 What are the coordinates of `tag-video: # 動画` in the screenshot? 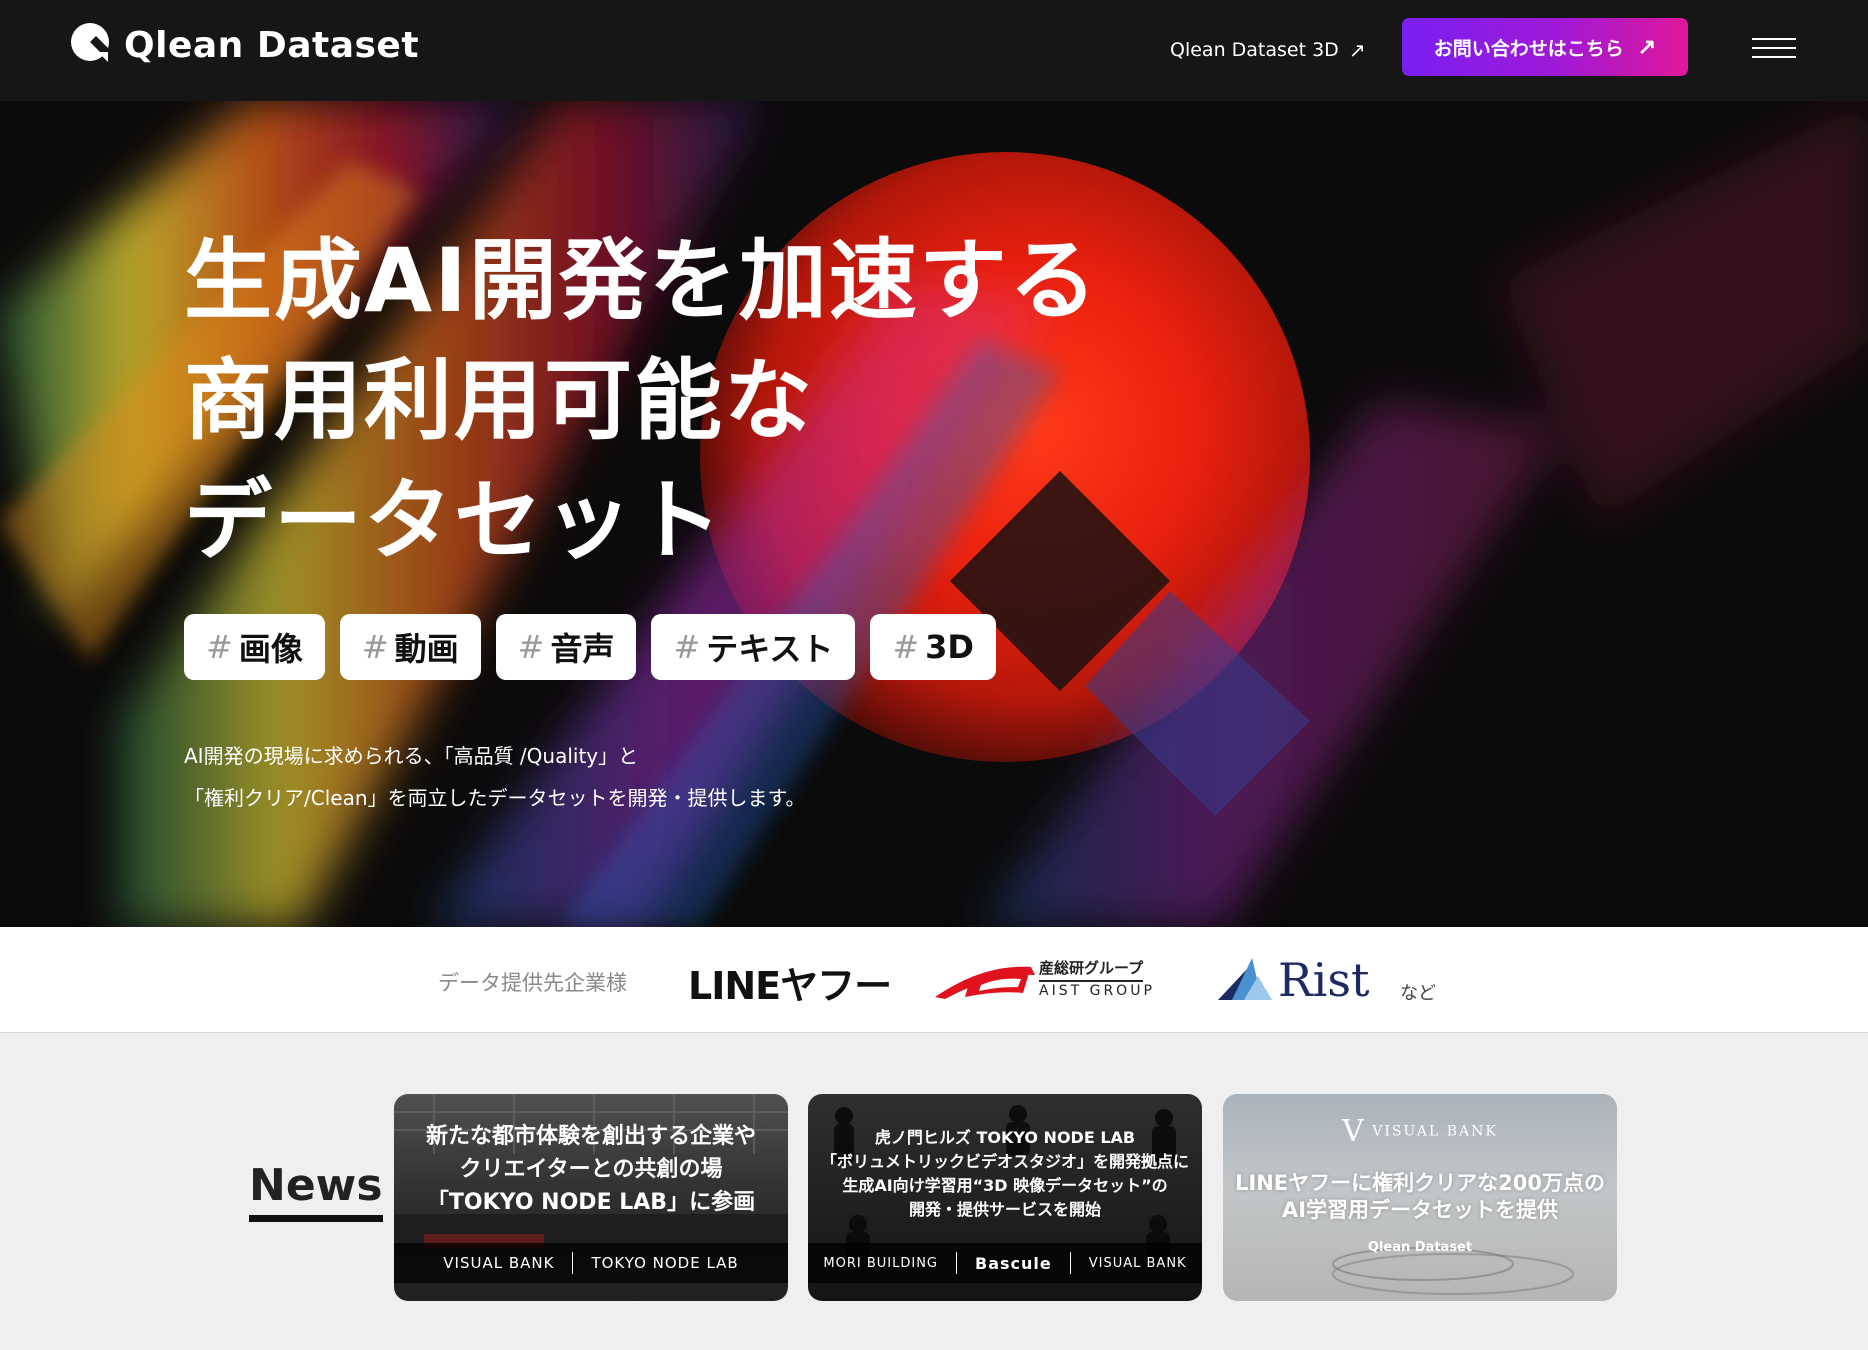 It's located at (410, 647).